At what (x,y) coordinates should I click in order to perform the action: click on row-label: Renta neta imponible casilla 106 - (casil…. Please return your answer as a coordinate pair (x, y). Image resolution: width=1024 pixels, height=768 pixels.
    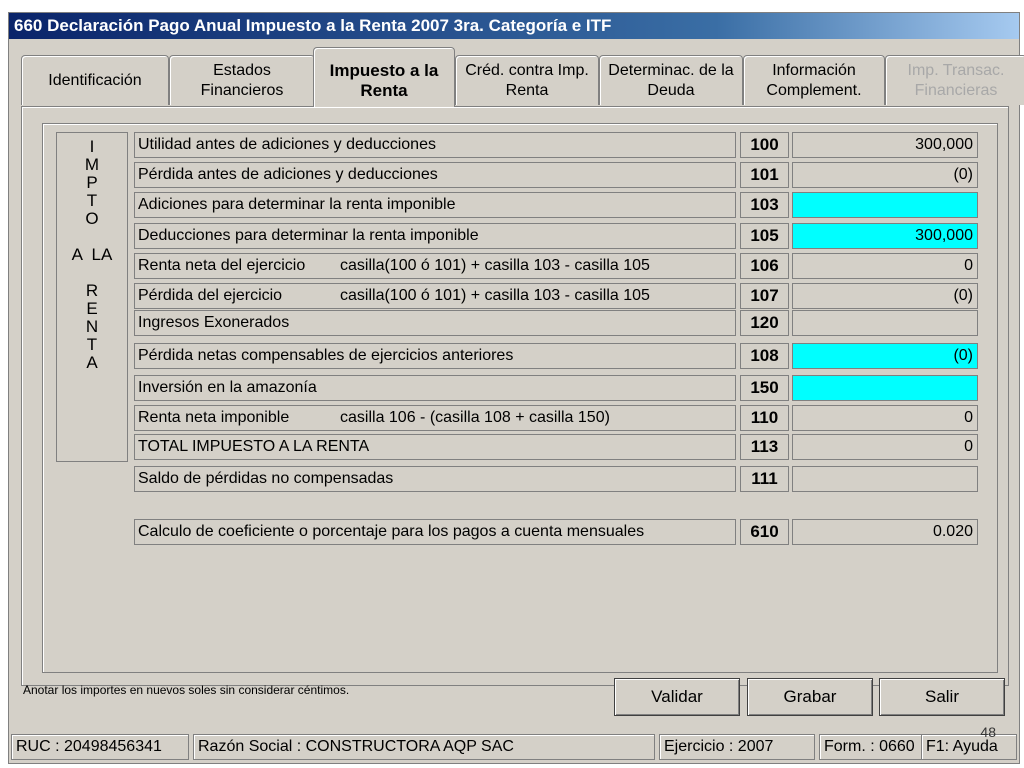
    Looking at the image, I should click on (435, 418).